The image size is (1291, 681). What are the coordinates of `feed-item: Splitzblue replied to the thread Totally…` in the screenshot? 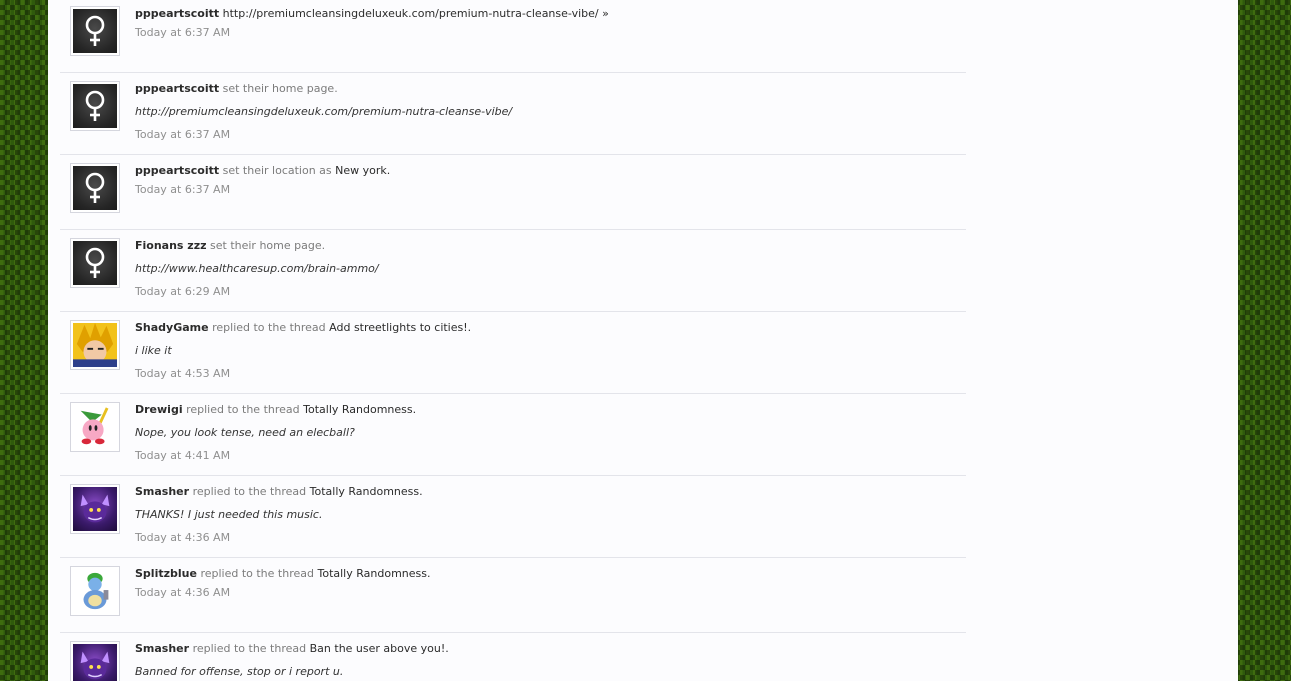 It's located at (513, 595).